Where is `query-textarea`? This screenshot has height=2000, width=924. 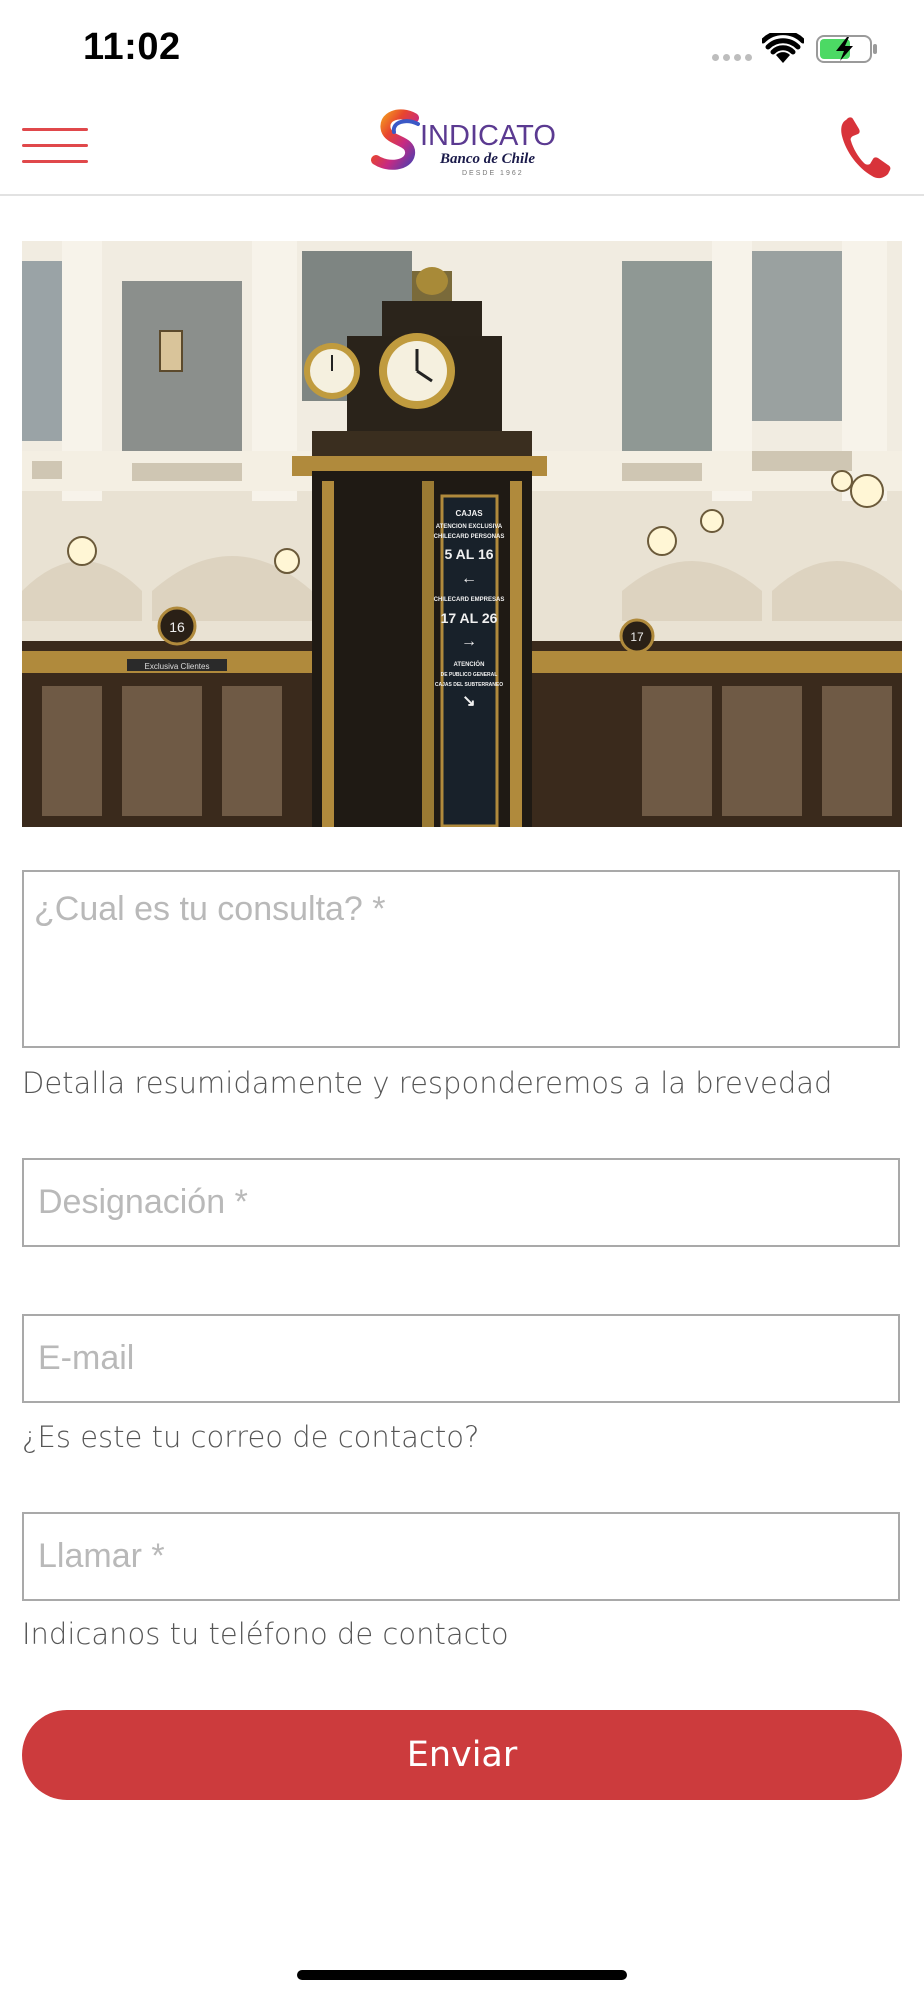 query-textarea is located at coordinates (461, 959).